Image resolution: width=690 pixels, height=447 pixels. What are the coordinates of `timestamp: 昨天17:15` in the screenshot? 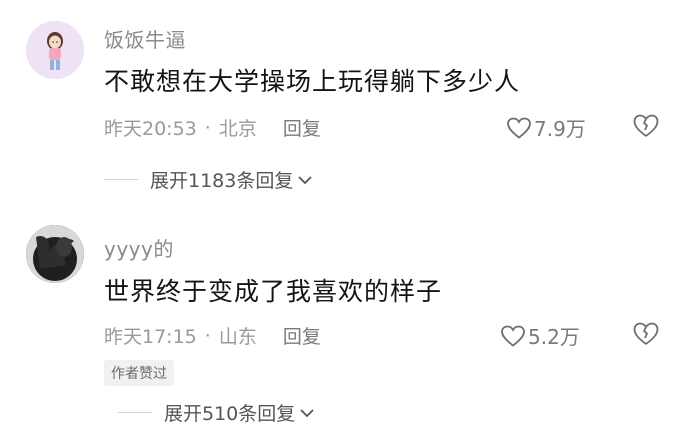 It's located at (150, 337).